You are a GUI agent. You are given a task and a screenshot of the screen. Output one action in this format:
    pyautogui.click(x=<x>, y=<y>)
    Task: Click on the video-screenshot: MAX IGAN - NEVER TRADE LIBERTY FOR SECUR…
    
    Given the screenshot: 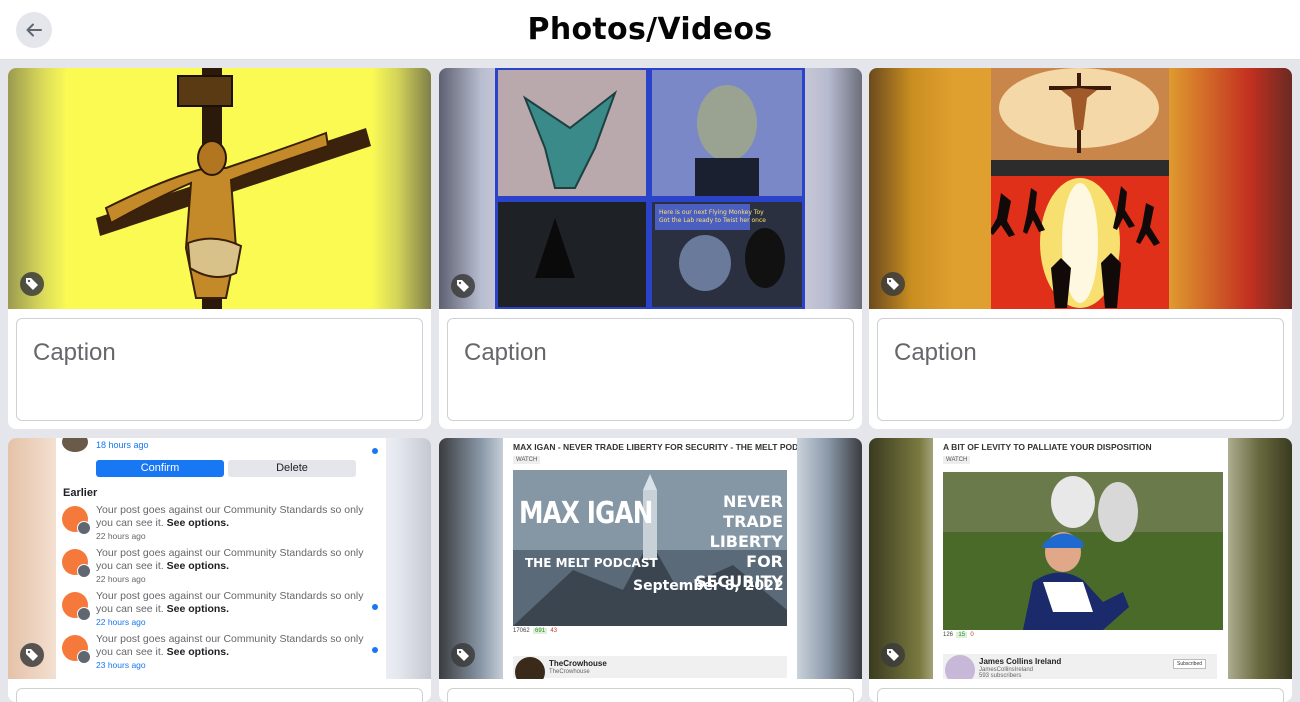 What is the action you would take?
    pyautogui.click(x=650, y=558)
    